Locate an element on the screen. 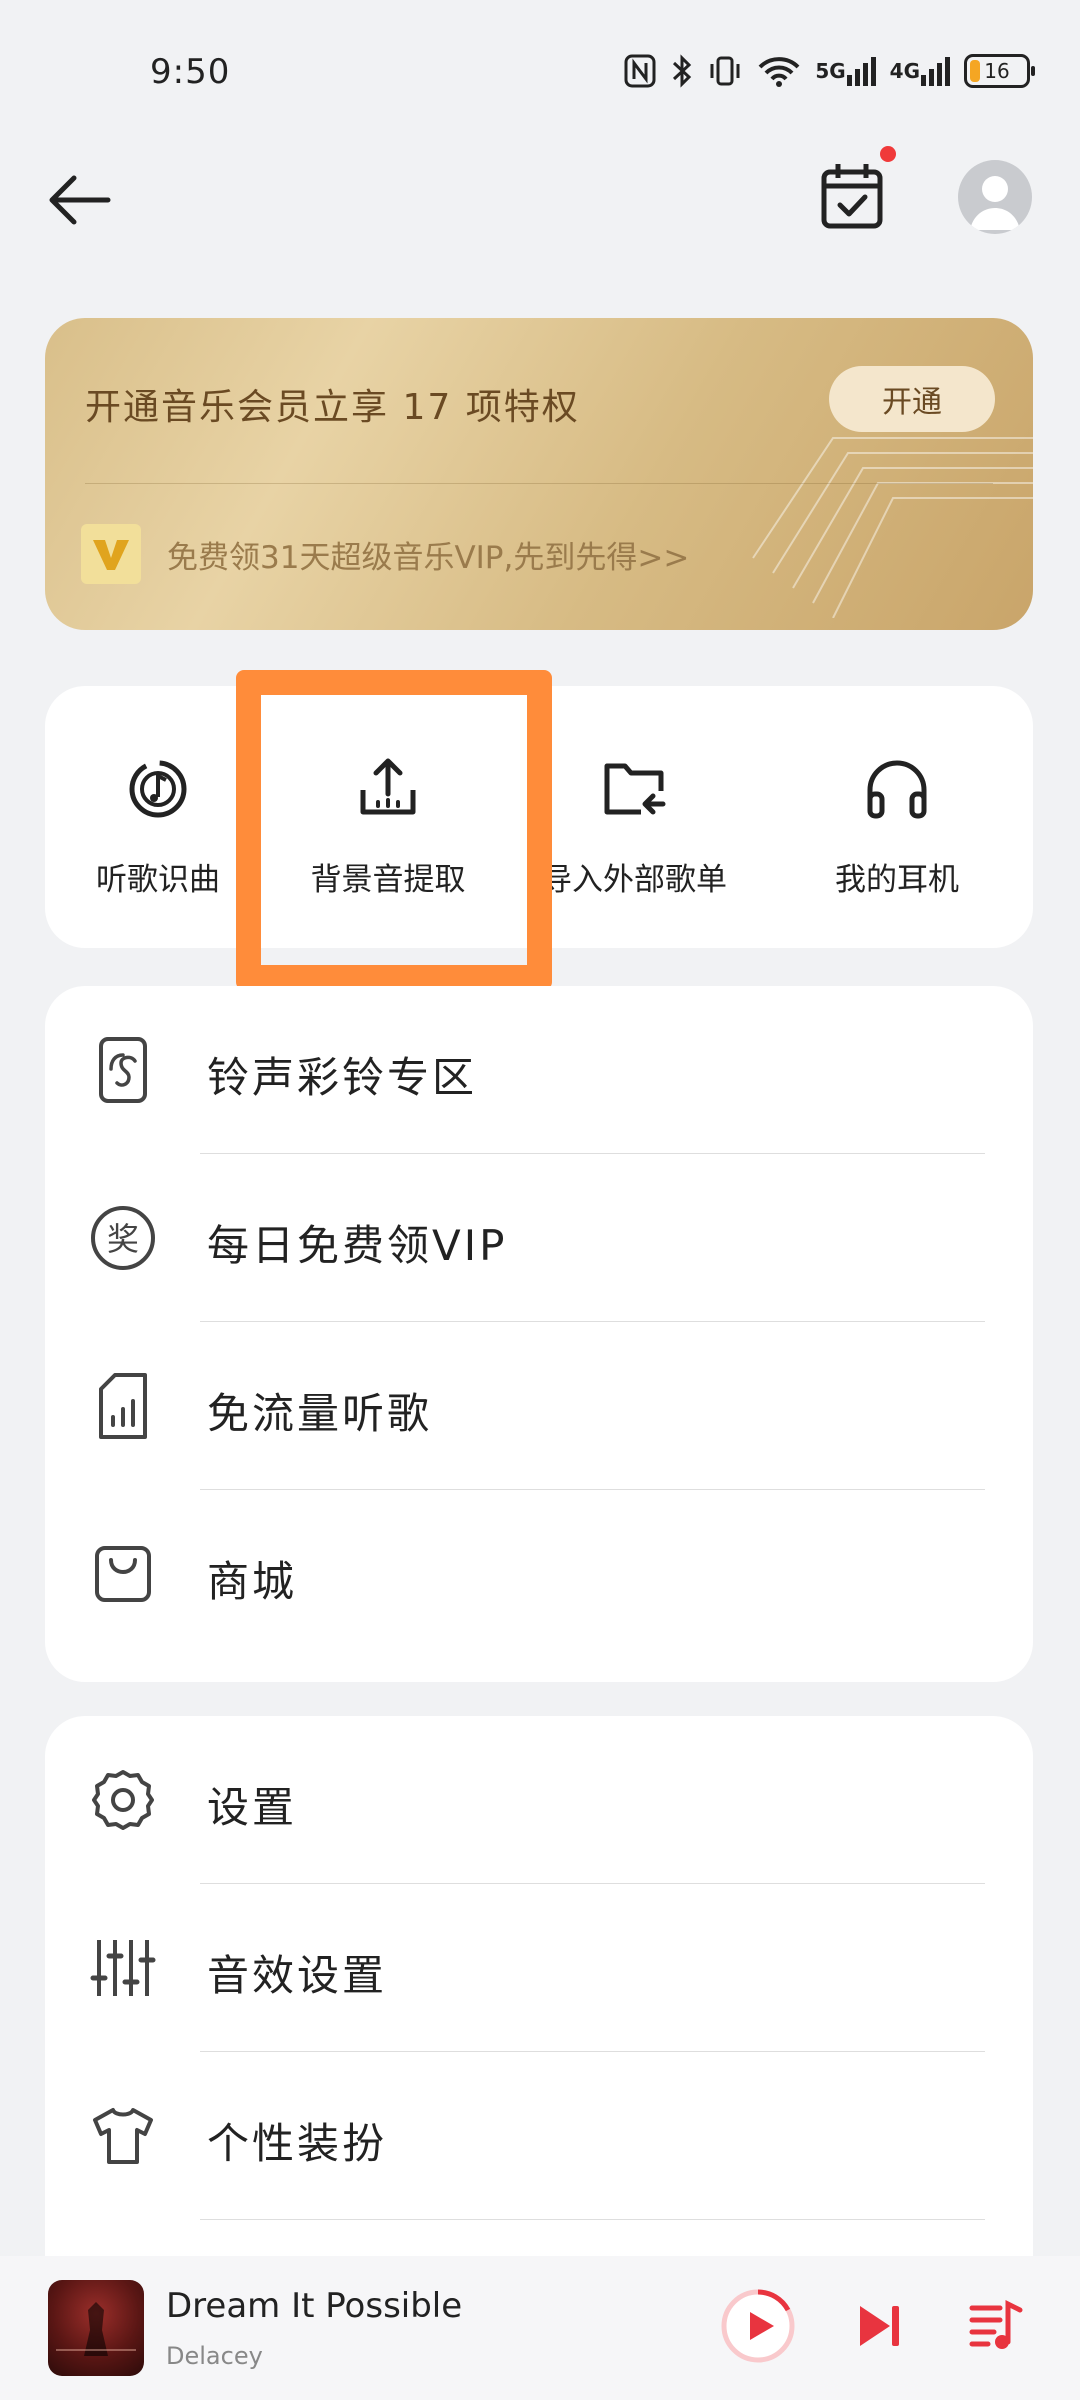  quick-action-label: 我的耳机 is located at coordinates (897, 880).